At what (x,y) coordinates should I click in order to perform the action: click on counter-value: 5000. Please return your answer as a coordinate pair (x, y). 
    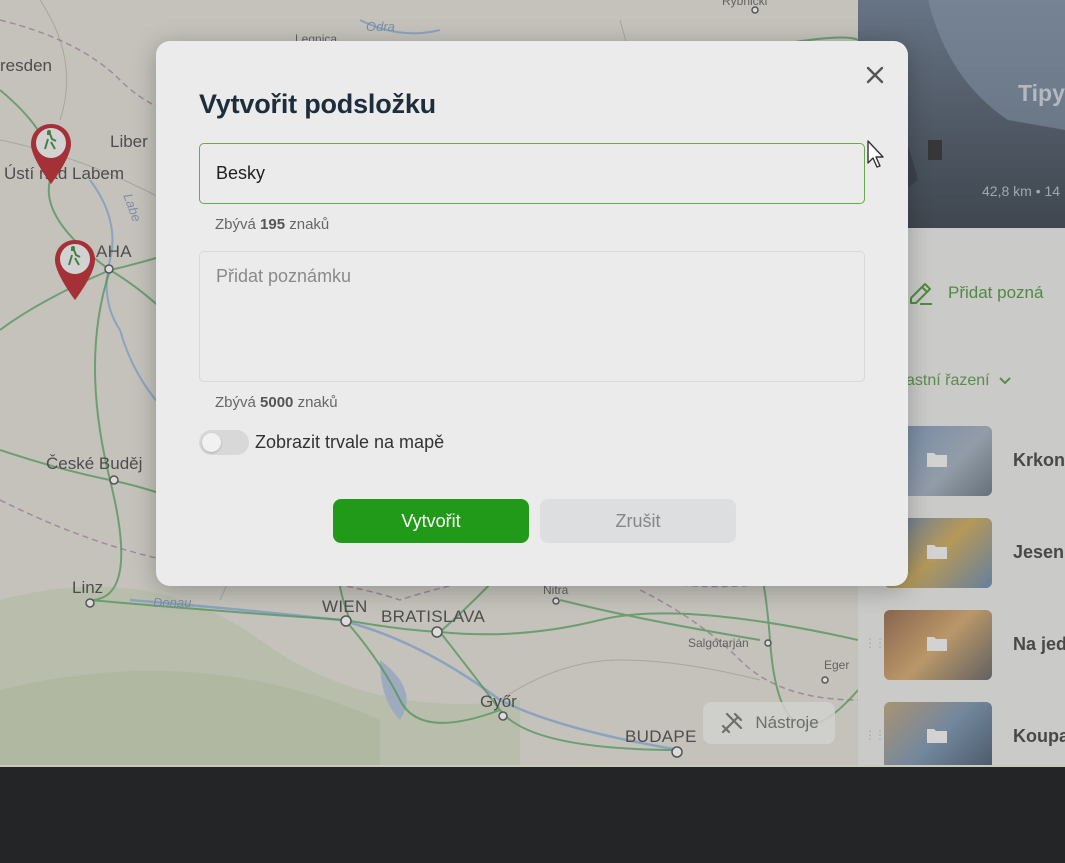
    Looking at the image, I should click on (277, 402).